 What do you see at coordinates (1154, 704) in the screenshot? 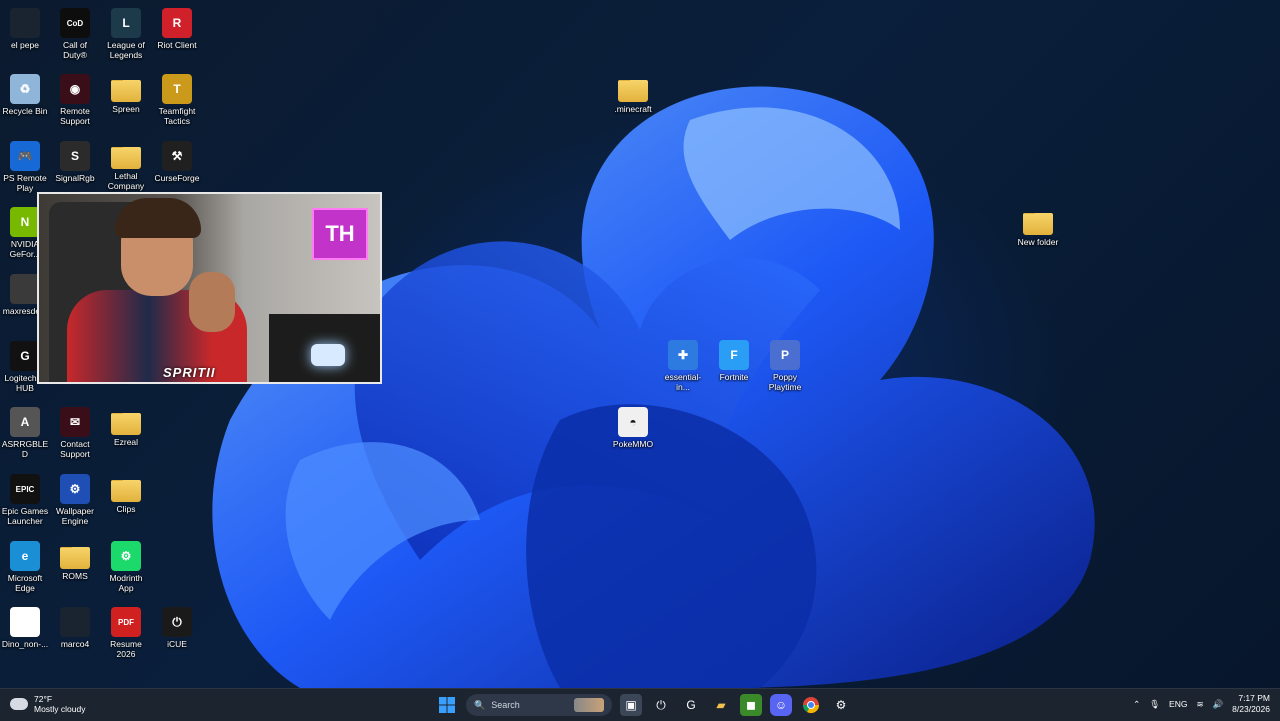
I see `microphone-icon: 🎙` at bounding box center [1154, 704].